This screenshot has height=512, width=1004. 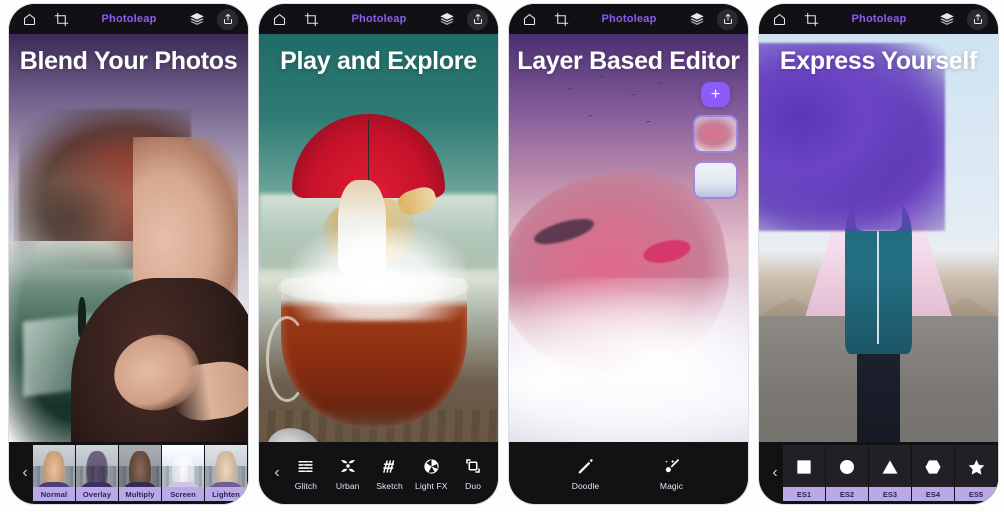 I want to click on blend-mode-label: Overlay, so click(x=97, y=494).